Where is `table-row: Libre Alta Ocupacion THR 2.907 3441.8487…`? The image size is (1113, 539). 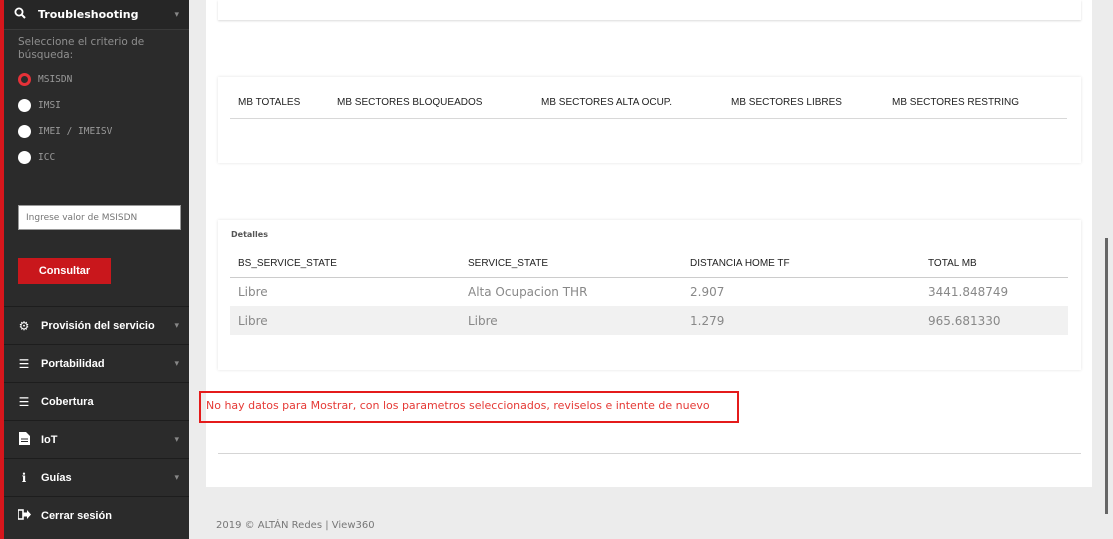
table-row: Libre Alta Ocupacion THR 2.907 3441.8487… is located at coordinates (649, 291).